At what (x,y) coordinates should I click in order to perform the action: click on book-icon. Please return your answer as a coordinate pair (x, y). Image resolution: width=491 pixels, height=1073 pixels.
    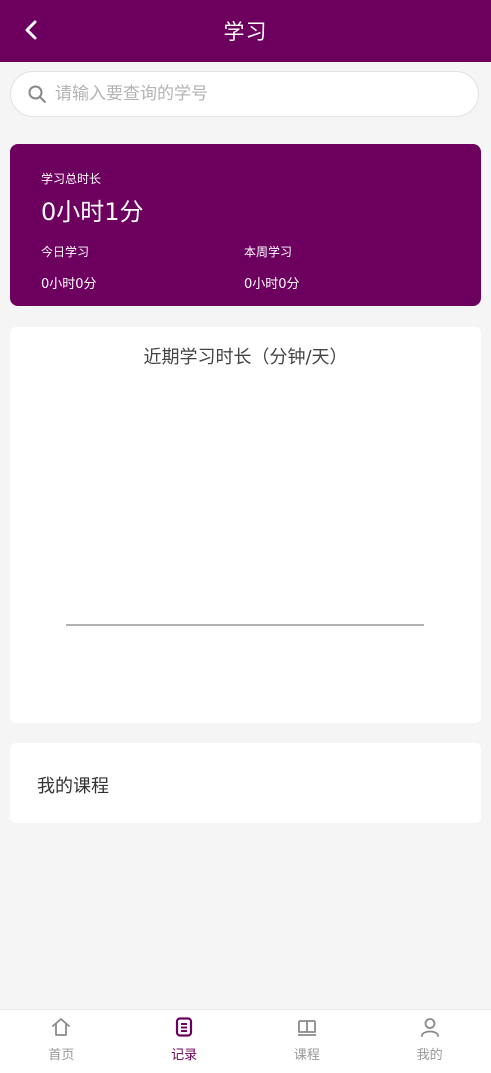
    Looking at the image, I should click on (306, 1028).